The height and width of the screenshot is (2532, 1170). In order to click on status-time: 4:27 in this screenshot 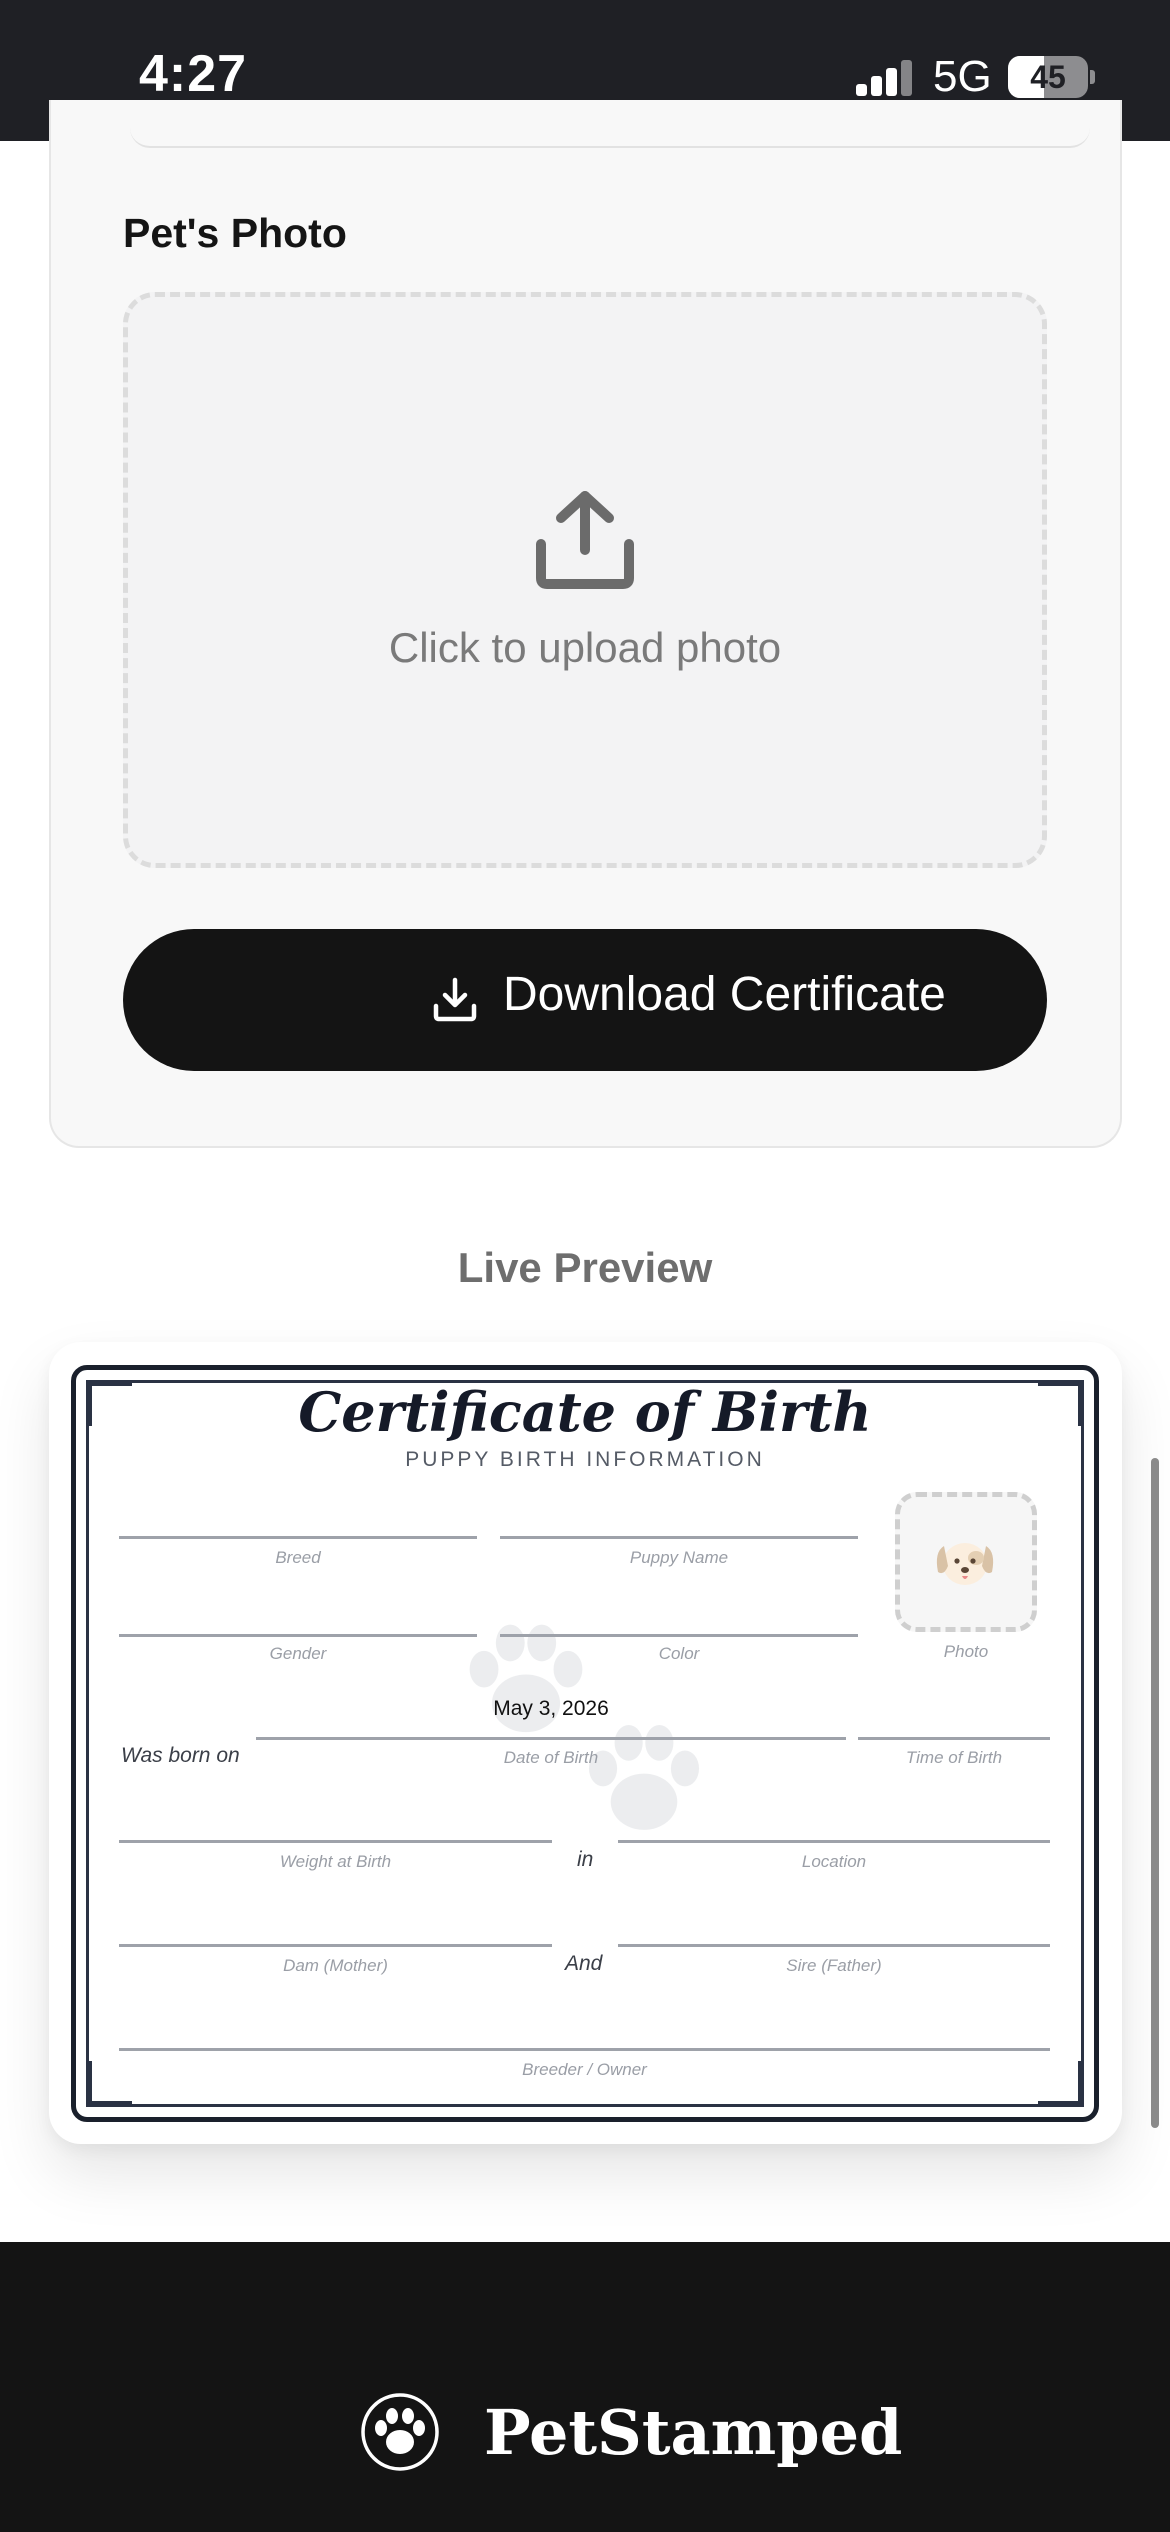, I will do `click(193, 74)`.